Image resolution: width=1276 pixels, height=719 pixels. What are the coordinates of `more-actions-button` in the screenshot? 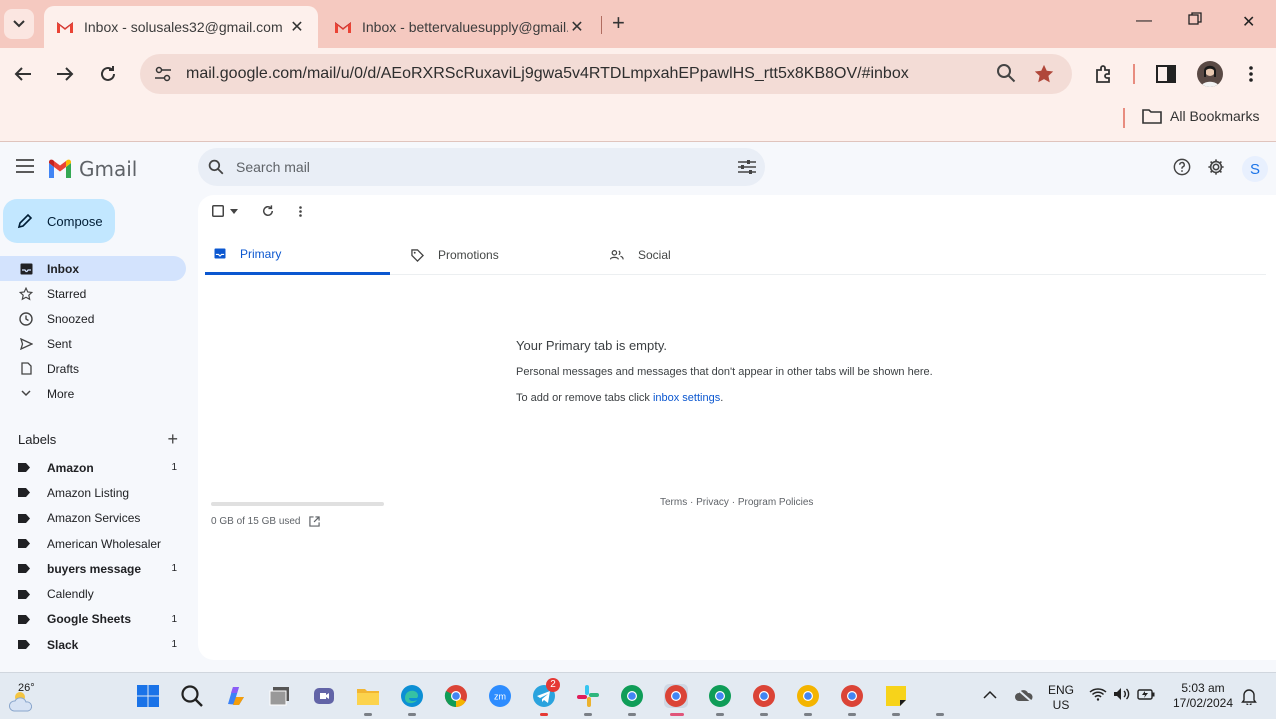 It's located at (300, 211).